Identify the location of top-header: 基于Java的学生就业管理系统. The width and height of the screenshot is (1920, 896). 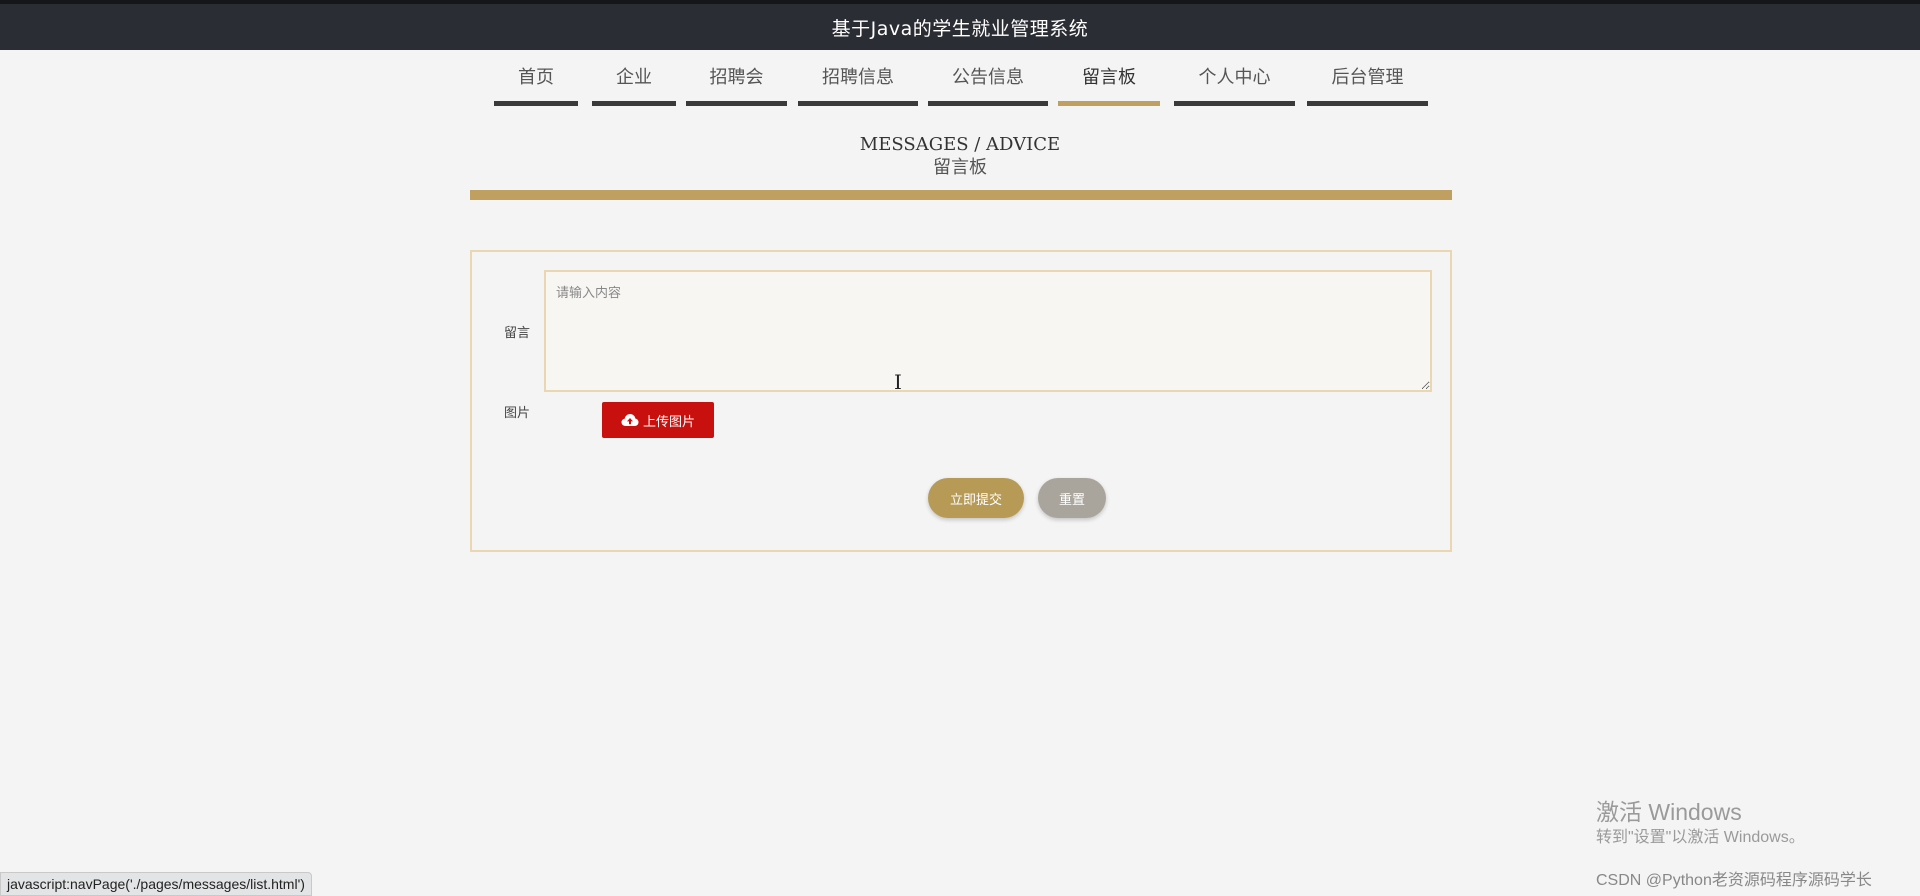
(960, 25).